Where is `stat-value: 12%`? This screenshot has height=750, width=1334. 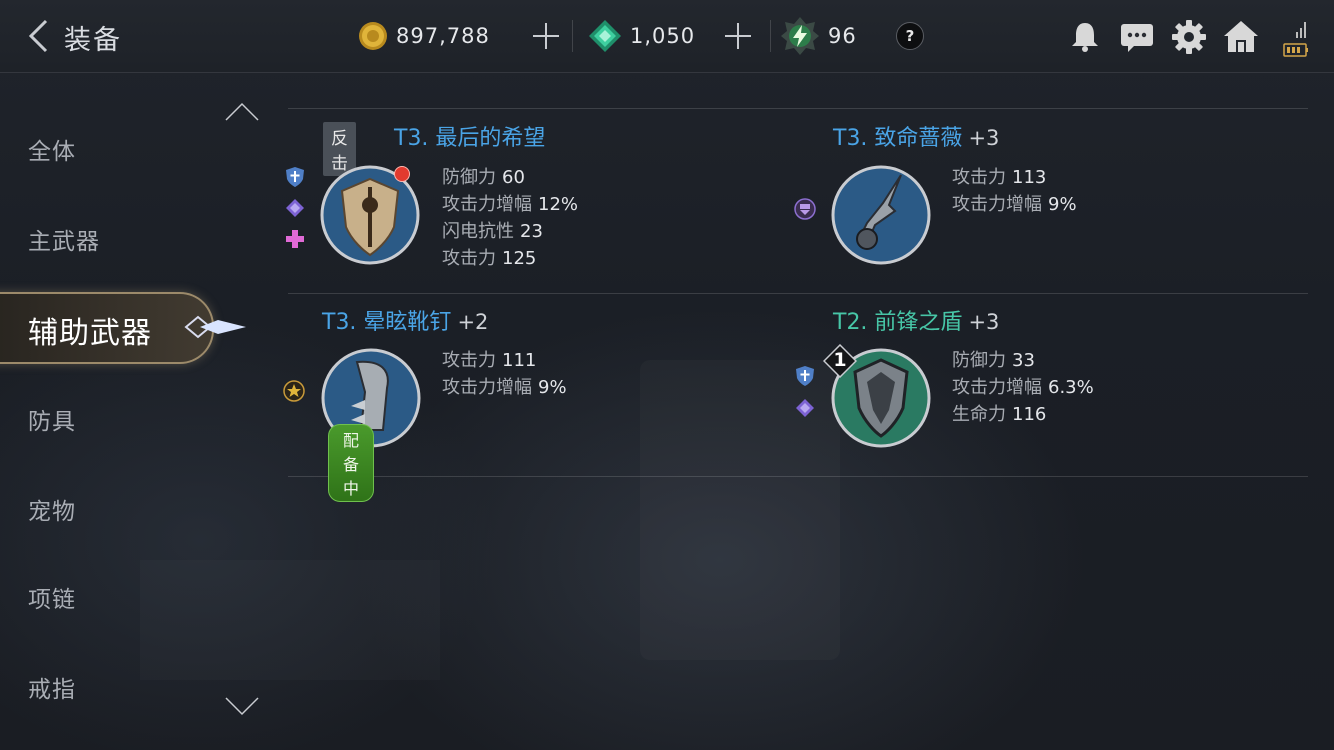 stat-value: 12% is located at coordinates (558, 204).